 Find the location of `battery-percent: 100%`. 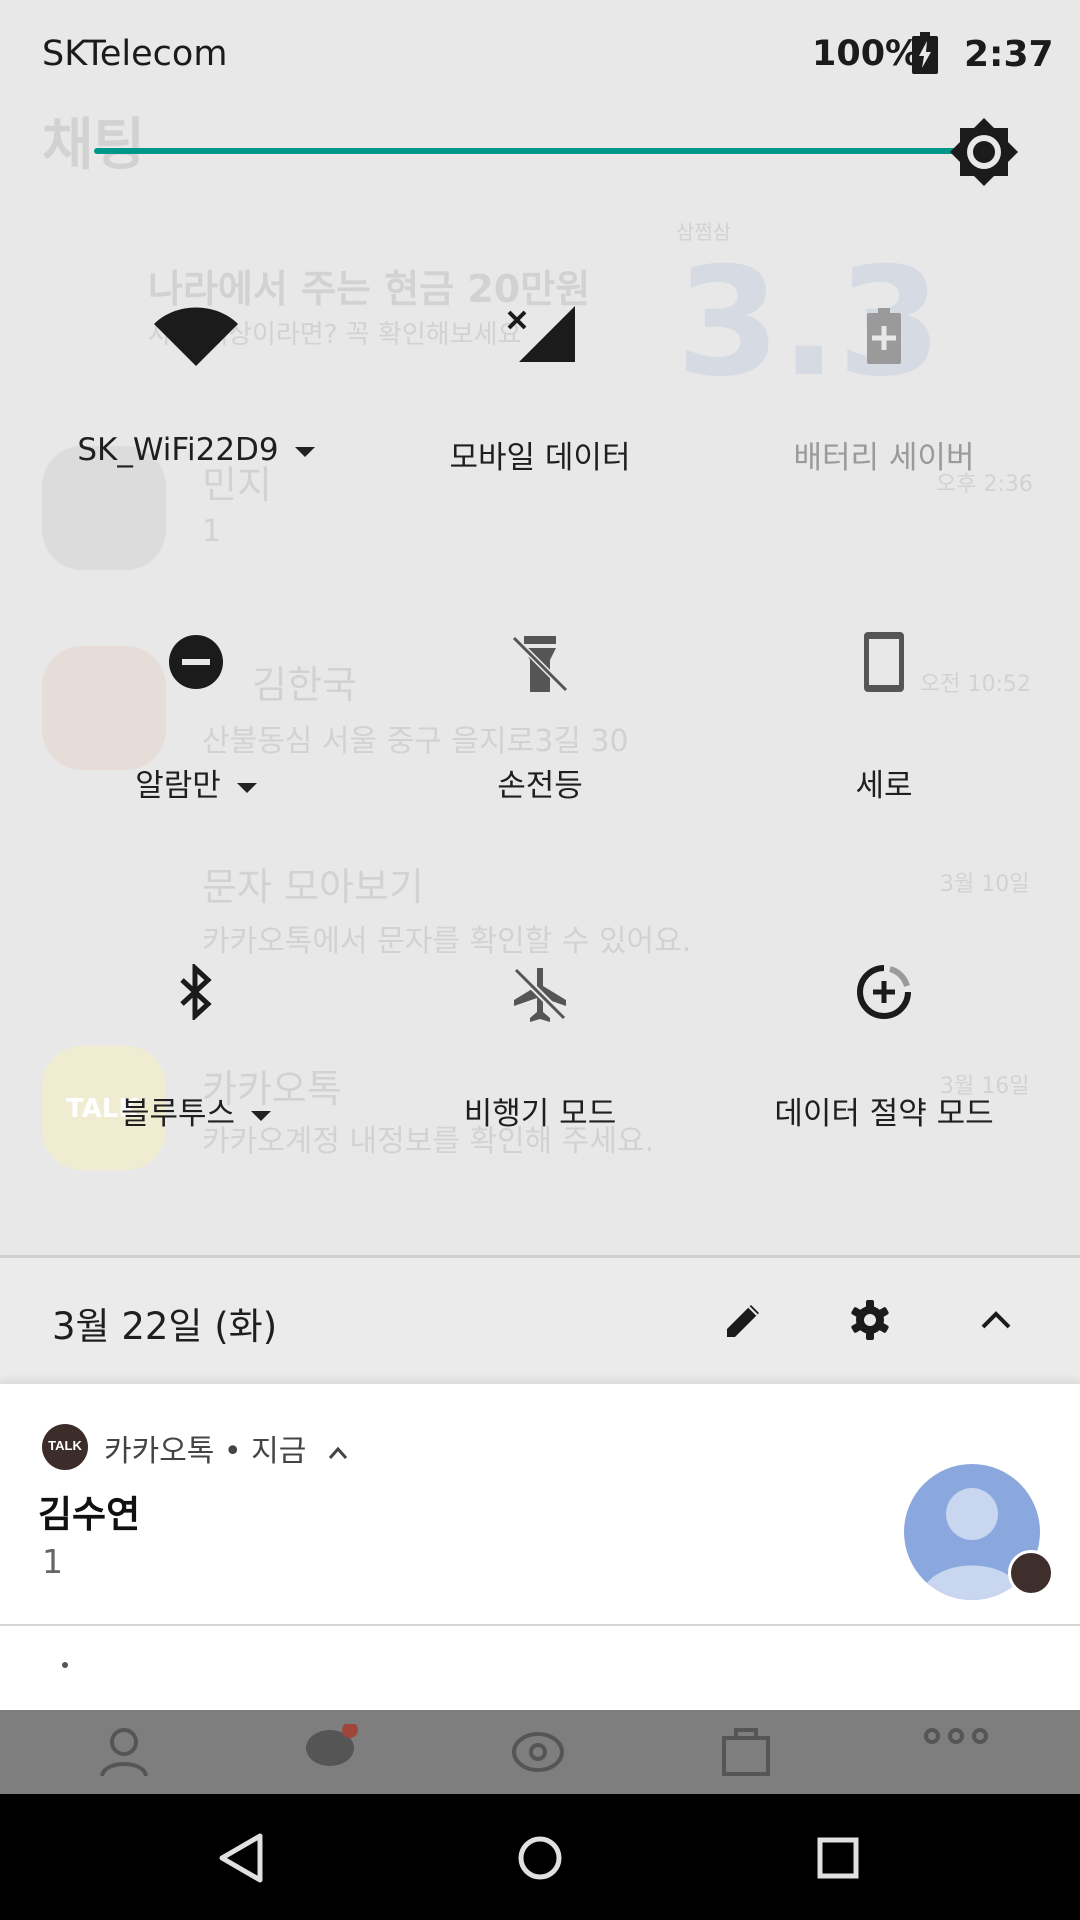

battery-percent: 100% is located at coordinates (866, 54).